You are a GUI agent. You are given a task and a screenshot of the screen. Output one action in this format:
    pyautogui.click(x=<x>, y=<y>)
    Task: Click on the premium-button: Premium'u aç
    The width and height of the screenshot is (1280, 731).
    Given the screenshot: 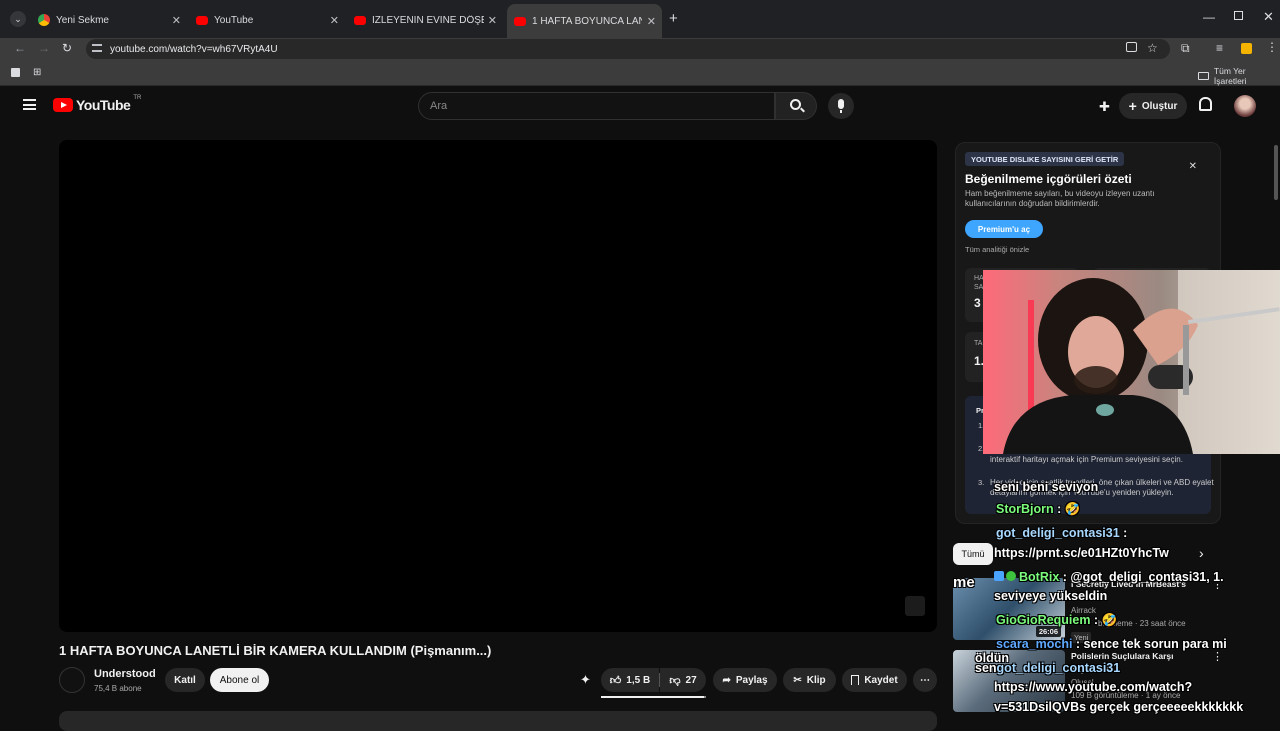 What is the action you would take?
    pyautogui.click(x=1004, y=229)
    